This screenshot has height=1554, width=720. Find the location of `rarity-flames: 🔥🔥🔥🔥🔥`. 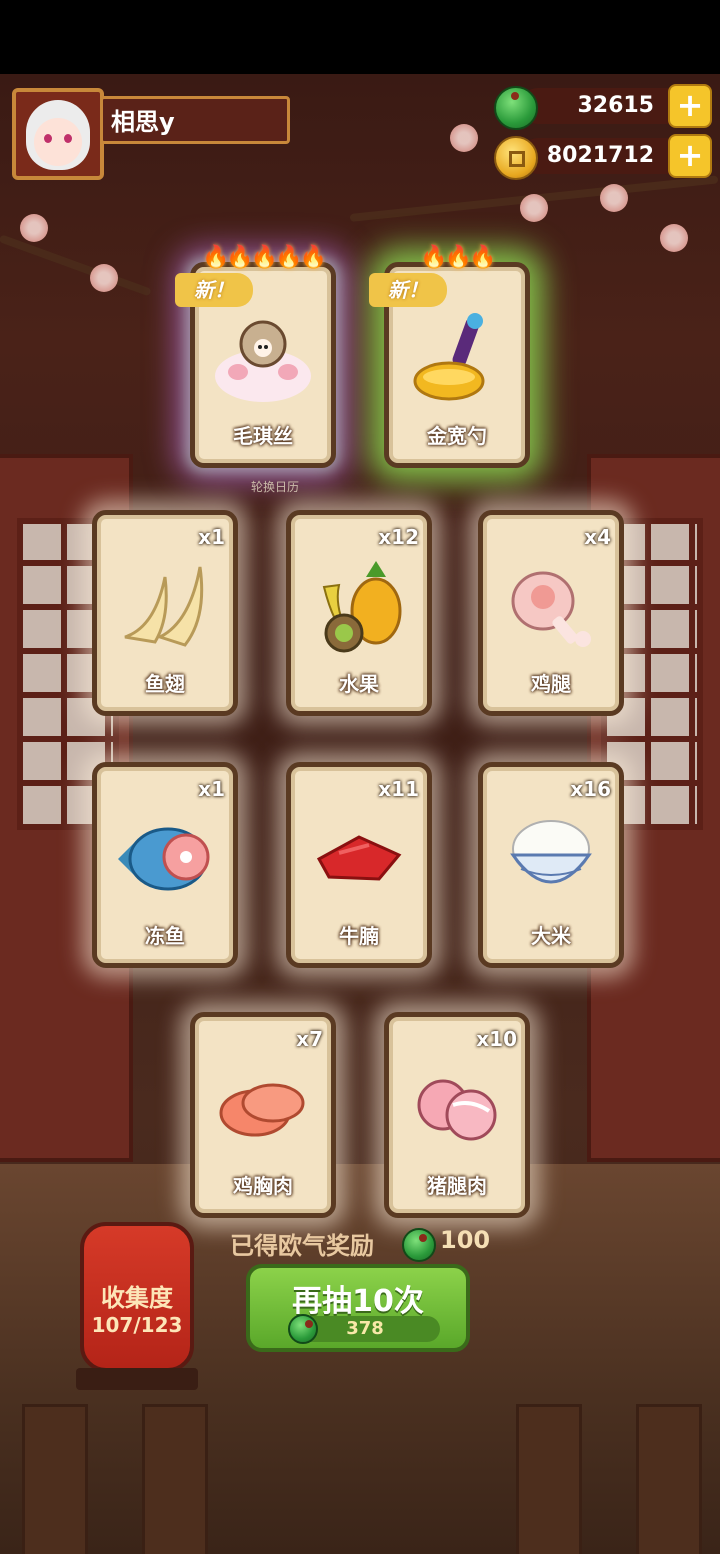

rarity-flames: 🔥🔥🔥🔥🔥 is located at coordinates (264, 257).